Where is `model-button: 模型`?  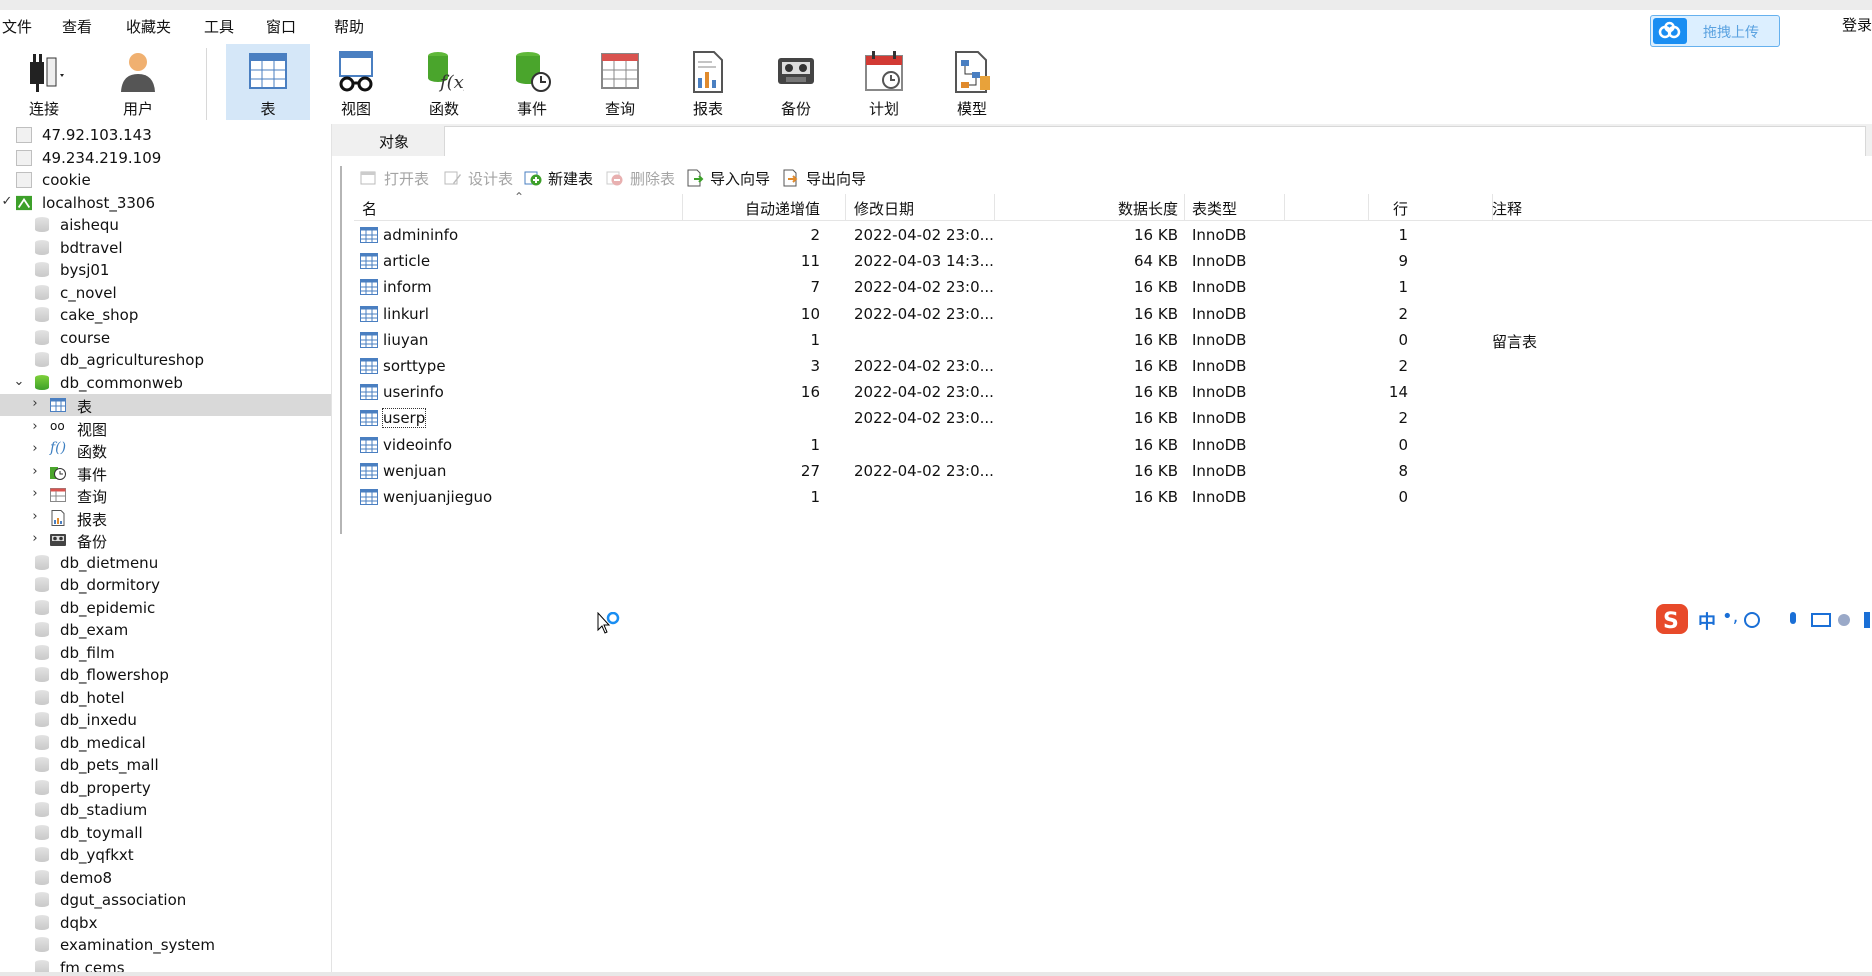 model-button: 模型 is located at coordinates (972, 82).